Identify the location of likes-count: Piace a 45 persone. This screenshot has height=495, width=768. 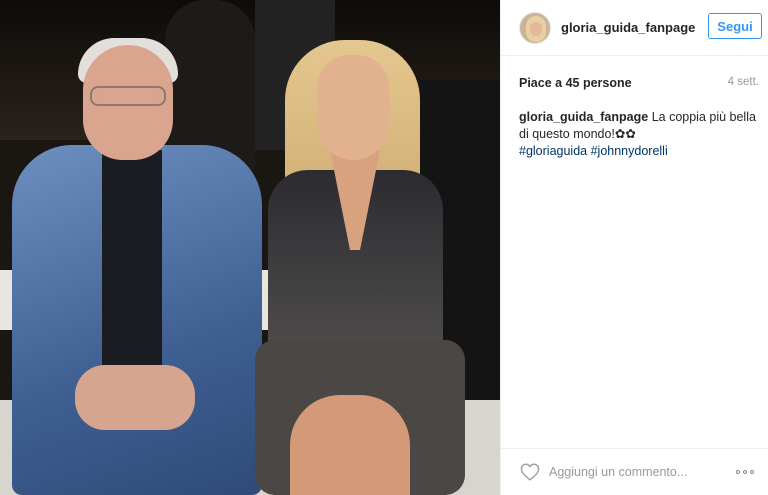
(575, 83).